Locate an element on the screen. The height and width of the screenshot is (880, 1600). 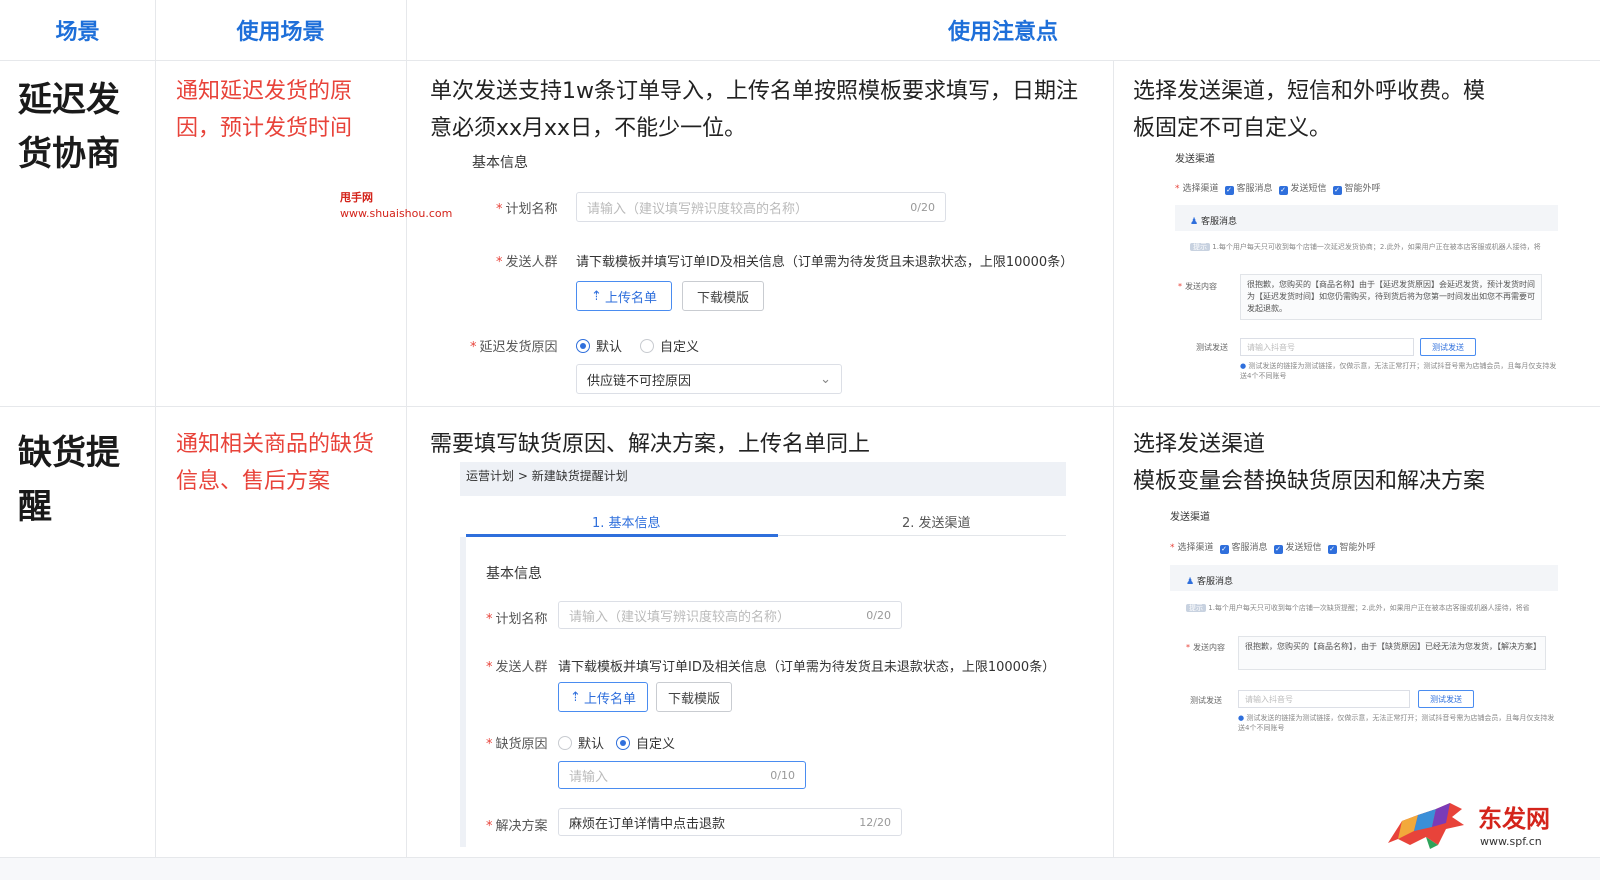
bottom-divider is located at coordinates (800, 857).